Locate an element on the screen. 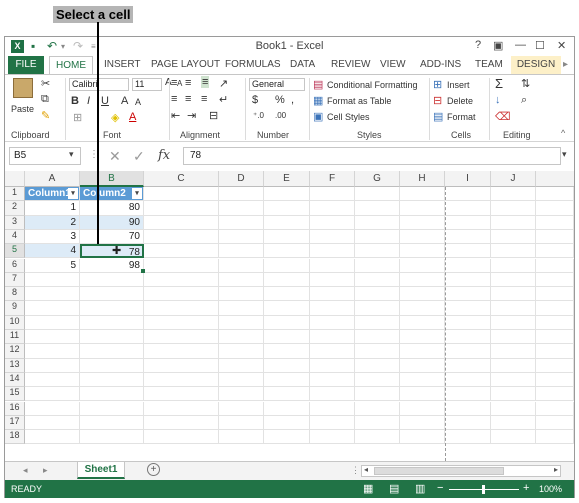 This screenshot has height=503, width=579. cell-styles-button: Cell Styles is located at coordinates (348, 117).